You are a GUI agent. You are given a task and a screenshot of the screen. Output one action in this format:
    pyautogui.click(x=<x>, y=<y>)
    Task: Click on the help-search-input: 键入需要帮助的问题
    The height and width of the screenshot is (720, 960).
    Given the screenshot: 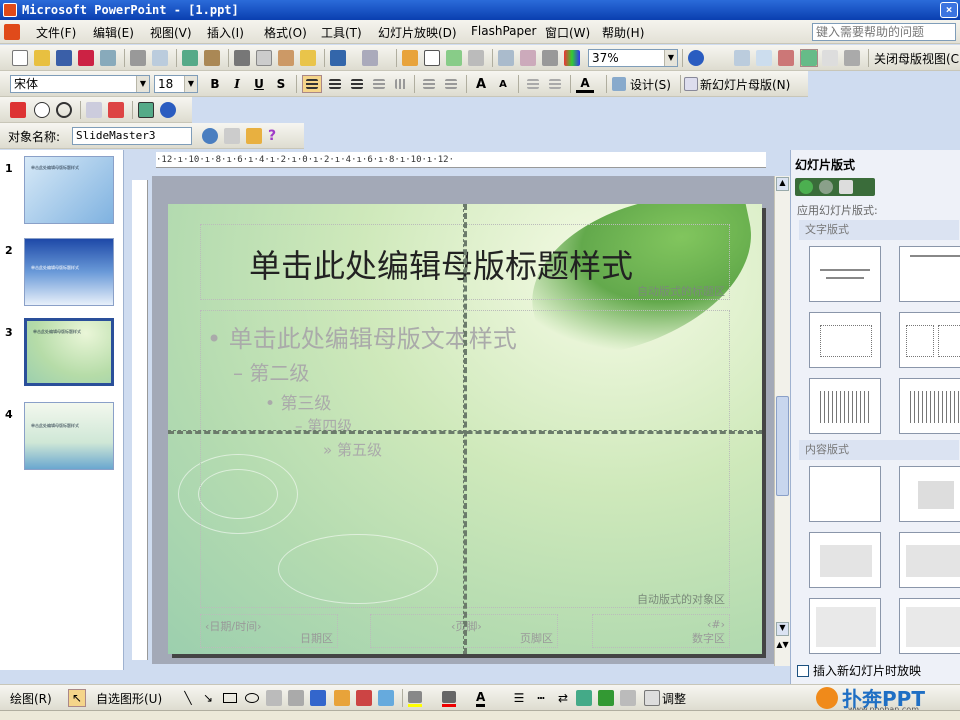 What is the action you would take?
    pyautogui.click(x=884, y=32)
    